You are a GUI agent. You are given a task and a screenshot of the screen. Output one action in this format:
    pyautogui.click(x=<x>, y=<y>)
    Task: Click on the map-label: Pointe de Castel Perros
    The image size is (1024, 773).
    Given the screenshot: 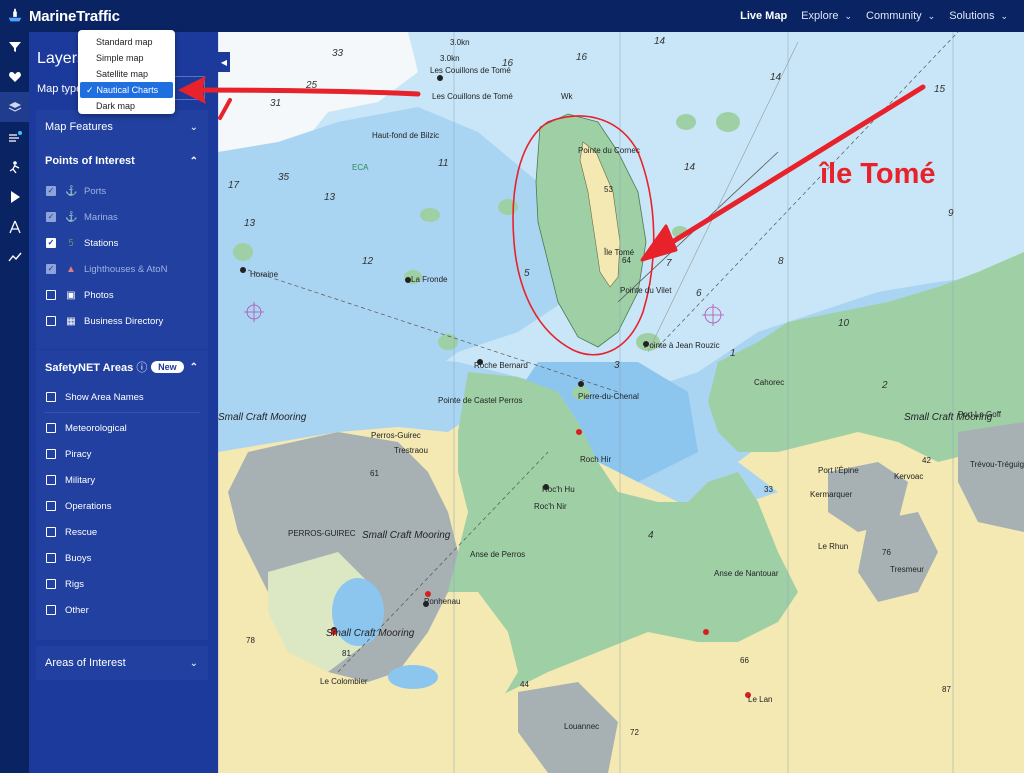 What is the action you would take?
    pyautogui.click(x=480, y=400)
    